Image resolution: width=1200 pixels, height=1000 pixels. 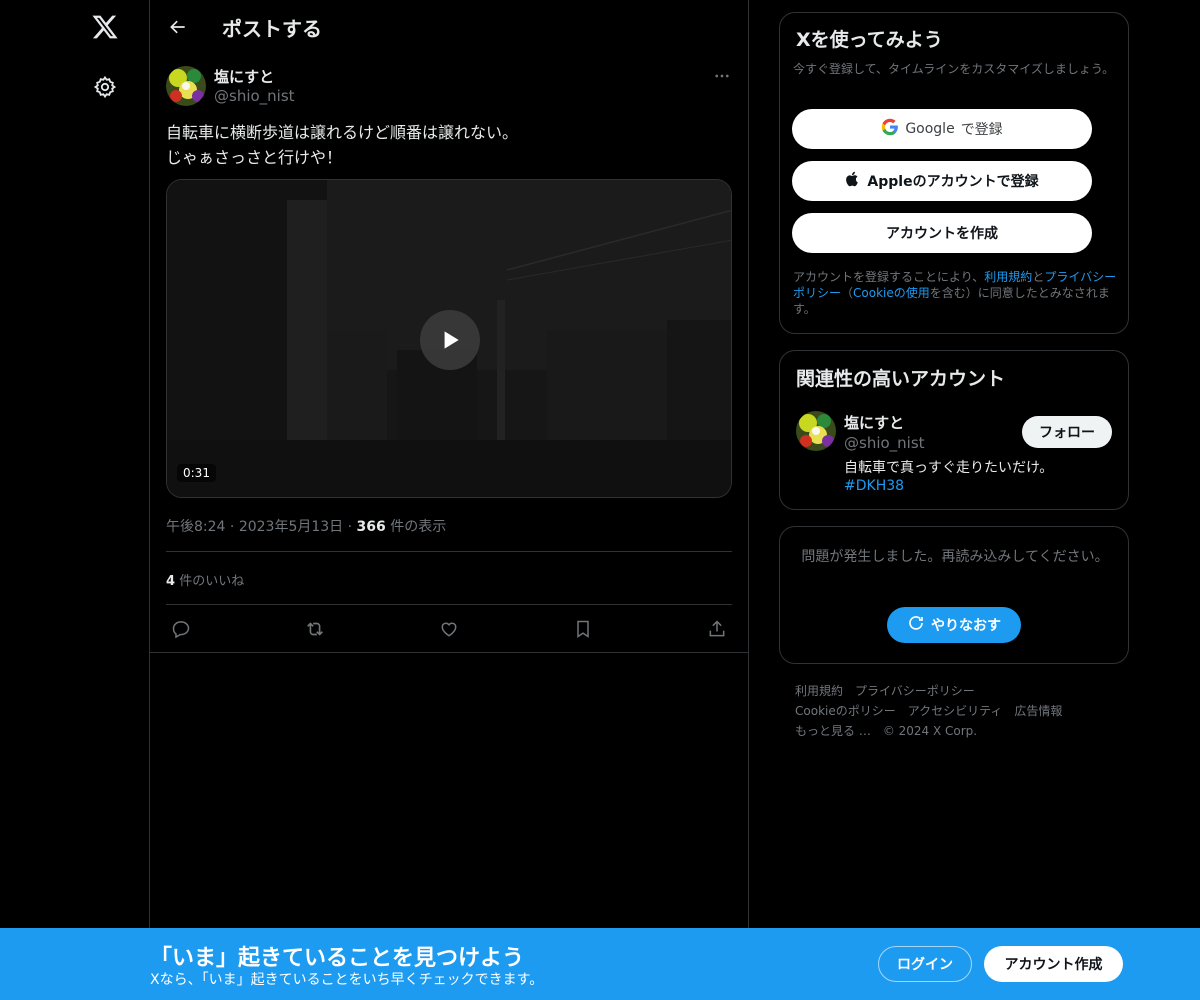 What do you see at coordinates (195, 527) in the screenshot?
I see `post-time: 午後8:24` at bounding box center [195, 527].